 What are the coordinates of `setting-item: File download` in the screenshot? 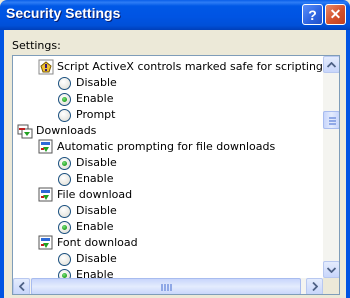 It's located at (85, 195).